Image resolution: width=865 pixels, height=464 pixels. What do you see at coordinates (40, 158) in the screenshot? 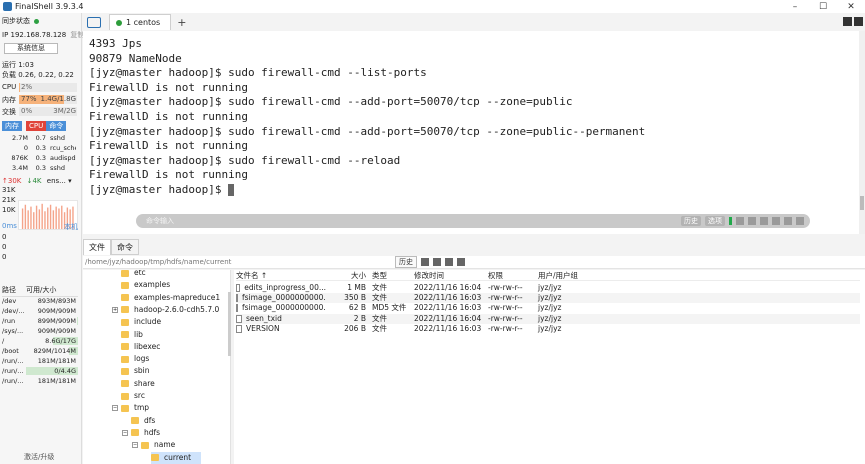
I see `process-row: 876K 0.3 audispd` at bounding box center [40, 158].